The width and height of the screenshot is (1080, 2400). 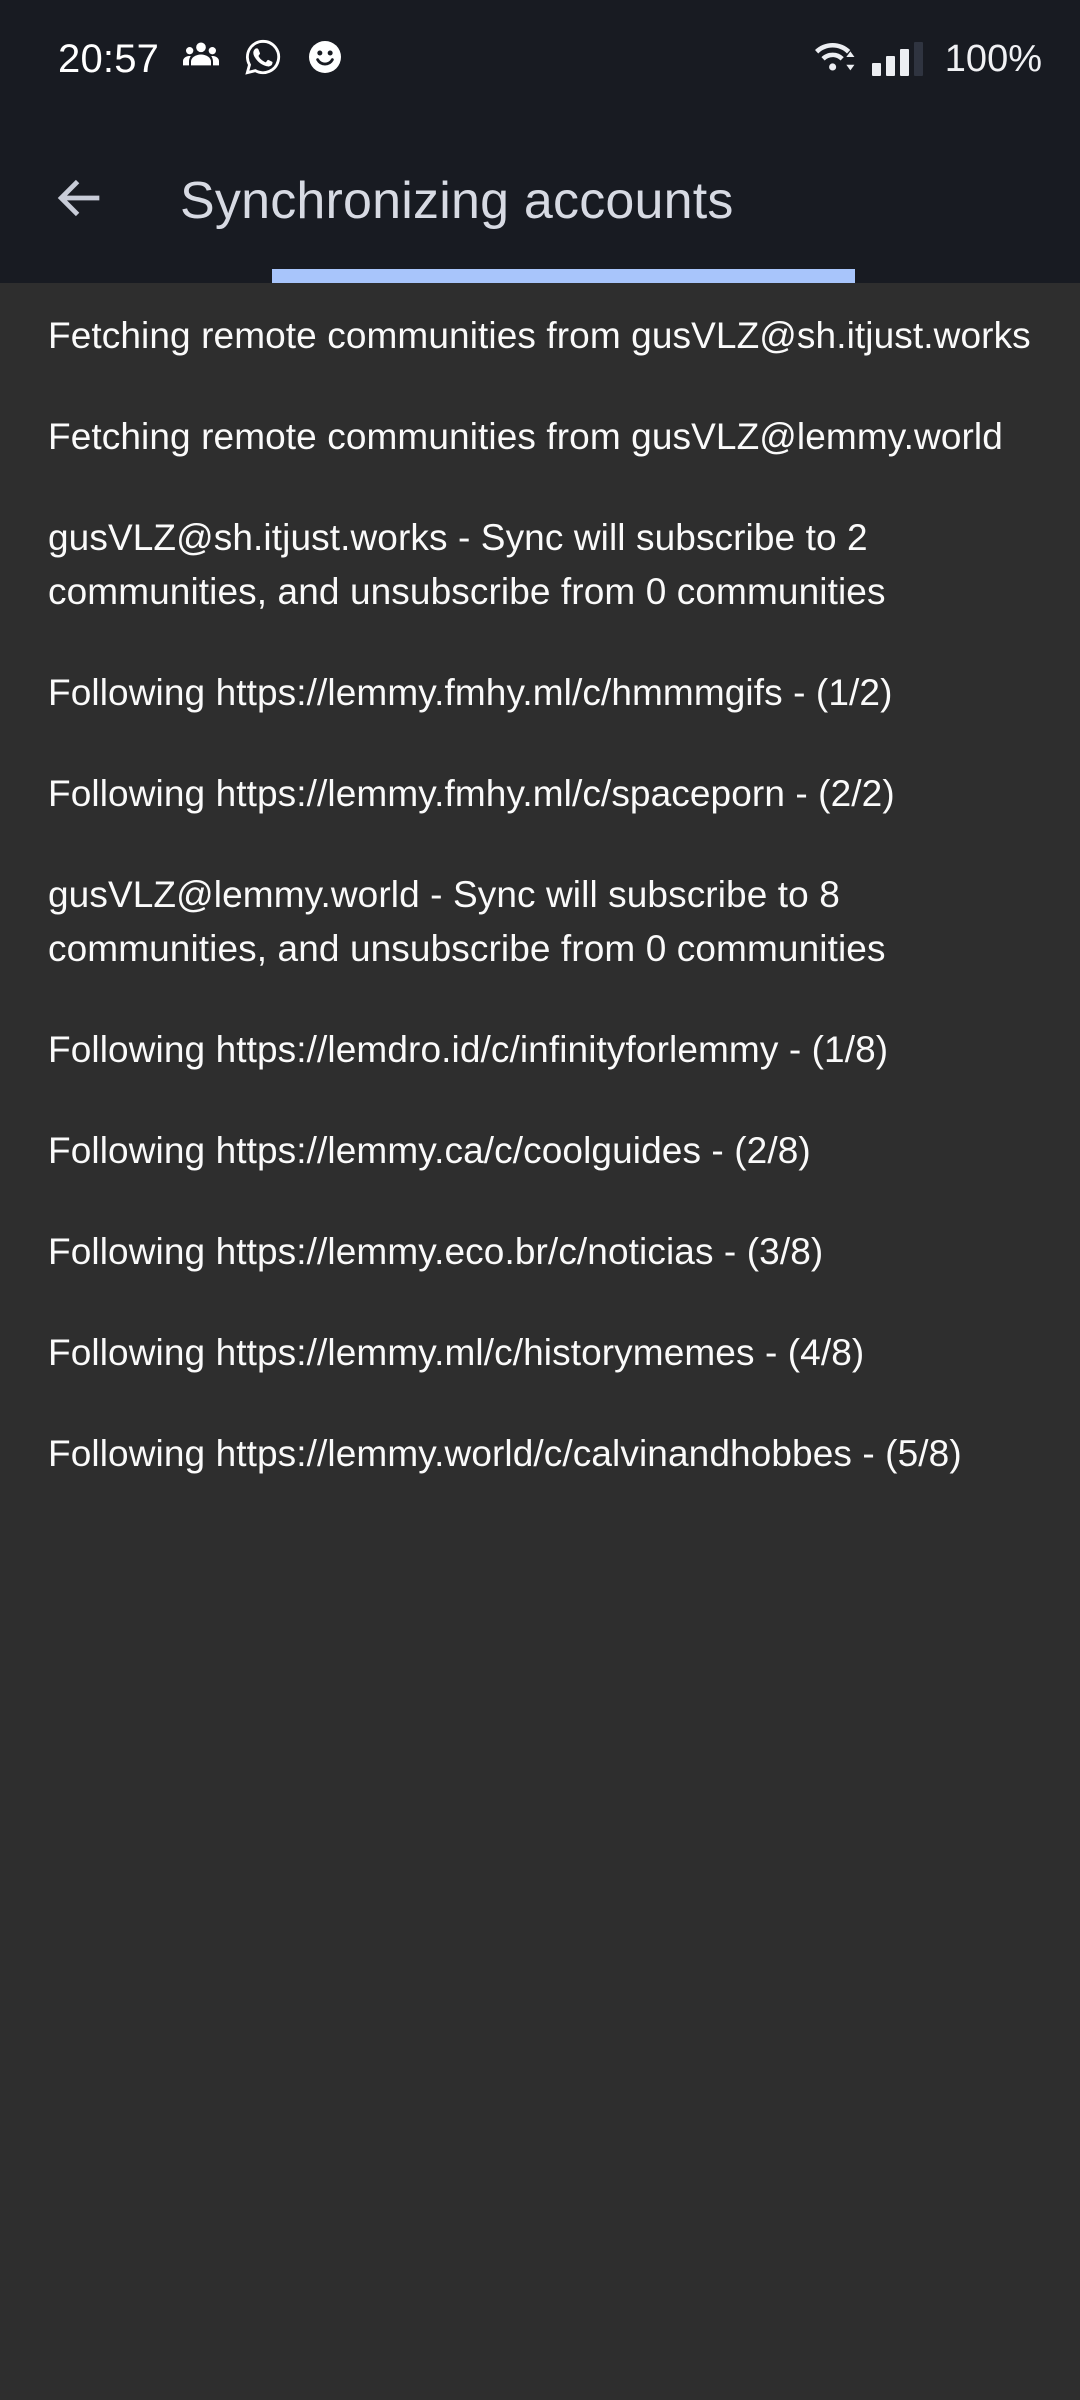 I want to click on whatsapp-icon, so click(x=263, y=59).